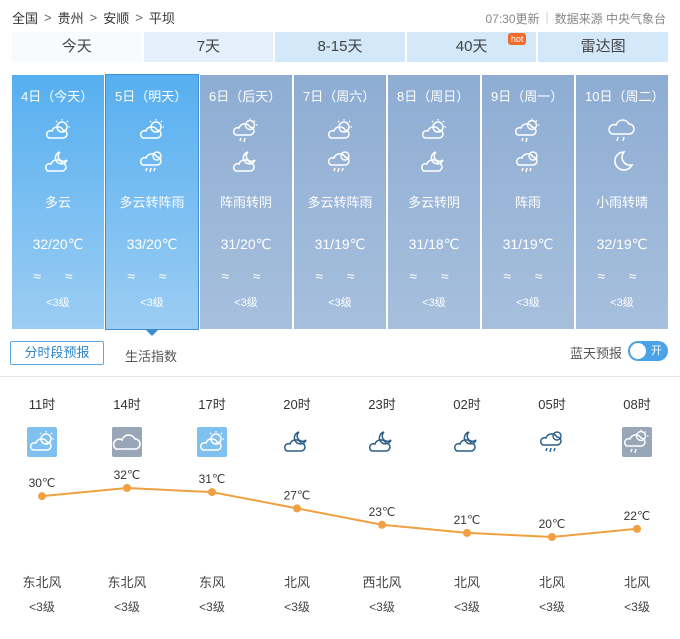 This screenshot has height=639, width=680. I want to click on day-weather-desc: 阵雨, so click(527, 202).